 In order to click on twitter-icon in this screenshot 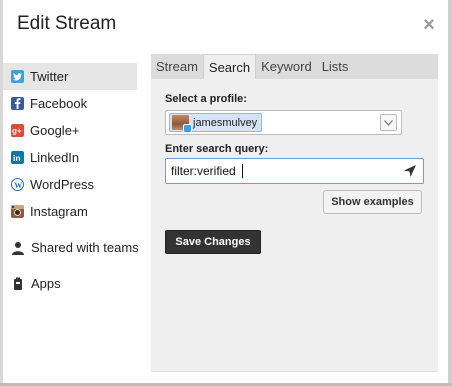, I will do `click(17, 76)`.